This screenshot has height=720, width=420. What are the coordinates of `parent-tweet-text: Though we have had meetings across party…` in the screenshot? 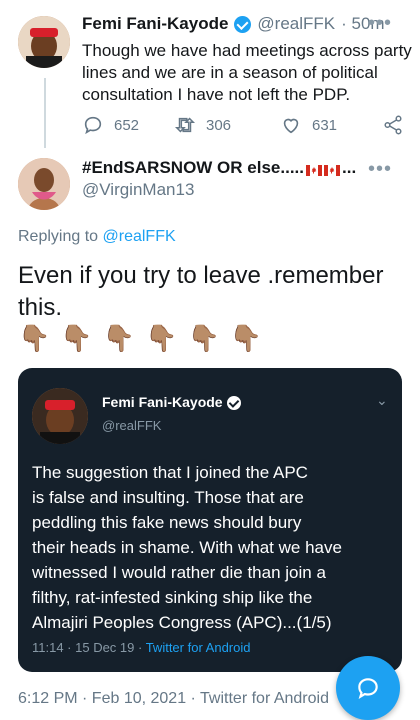 It's located at (247, 73).